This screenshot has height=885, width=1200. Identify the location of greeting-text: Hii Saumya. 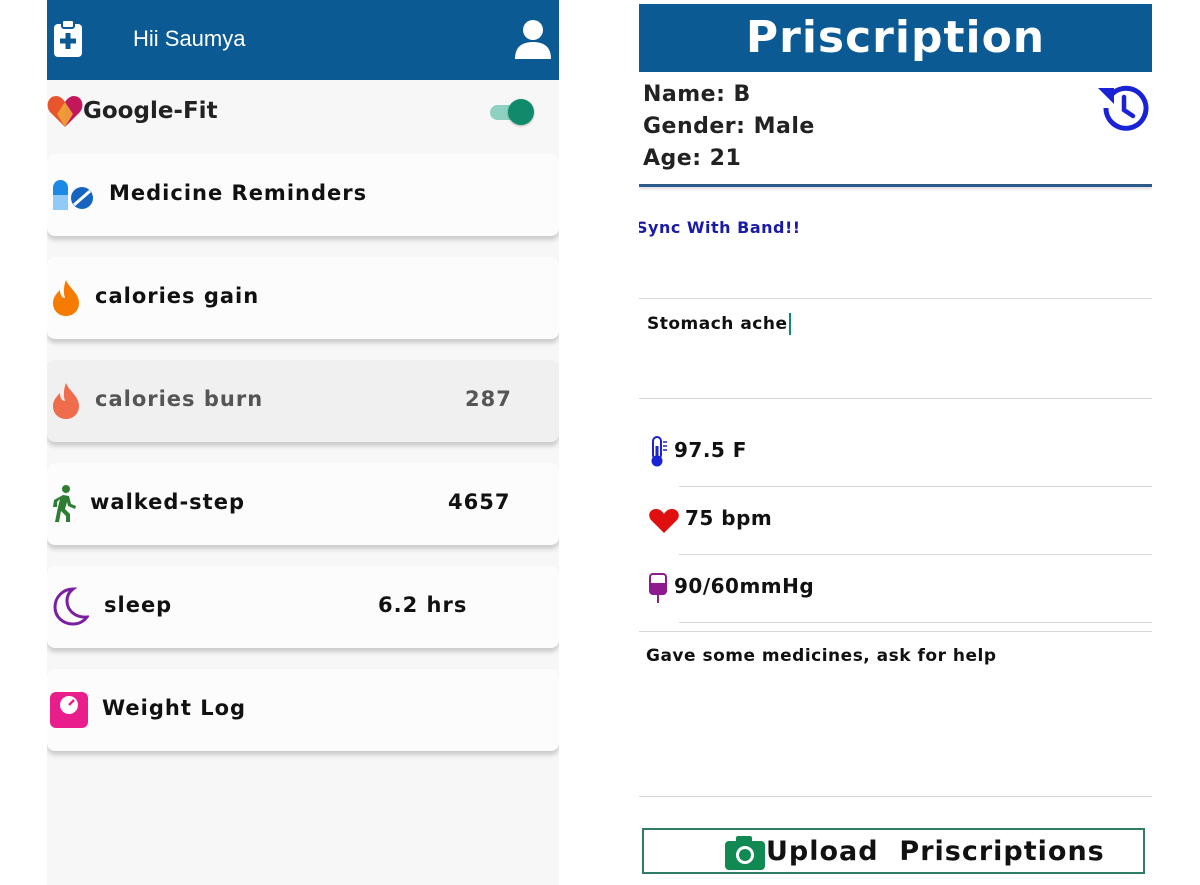
(189, 38).